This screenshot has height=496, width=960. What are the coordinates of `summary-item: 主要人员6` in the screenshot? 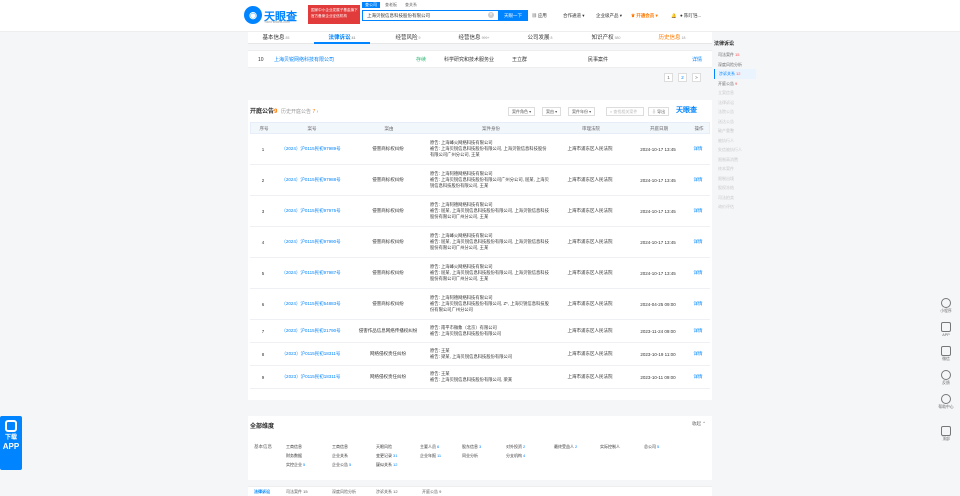 It's located at (429, 447).